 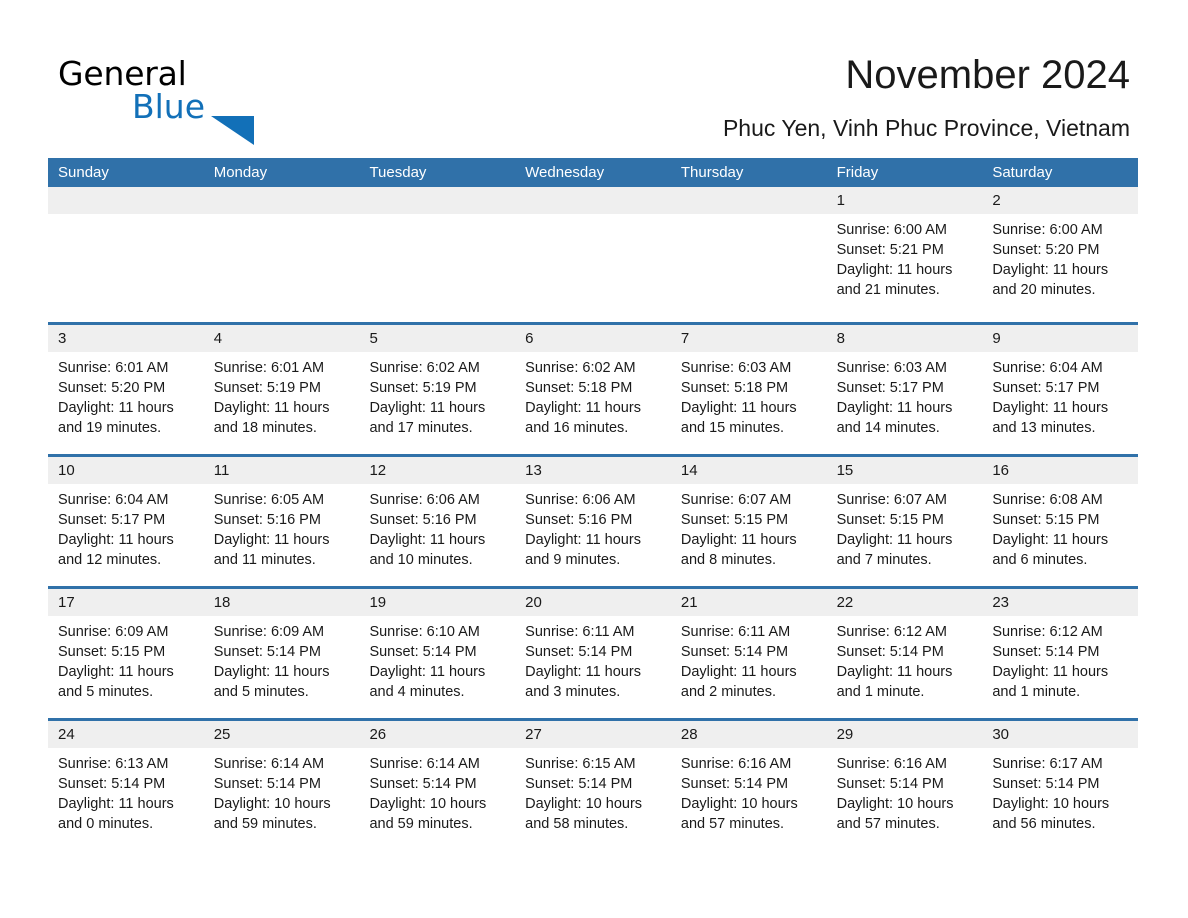 I want to click on sunset-text: Sunset: 5:18 PM, so click(x=734, y=388).